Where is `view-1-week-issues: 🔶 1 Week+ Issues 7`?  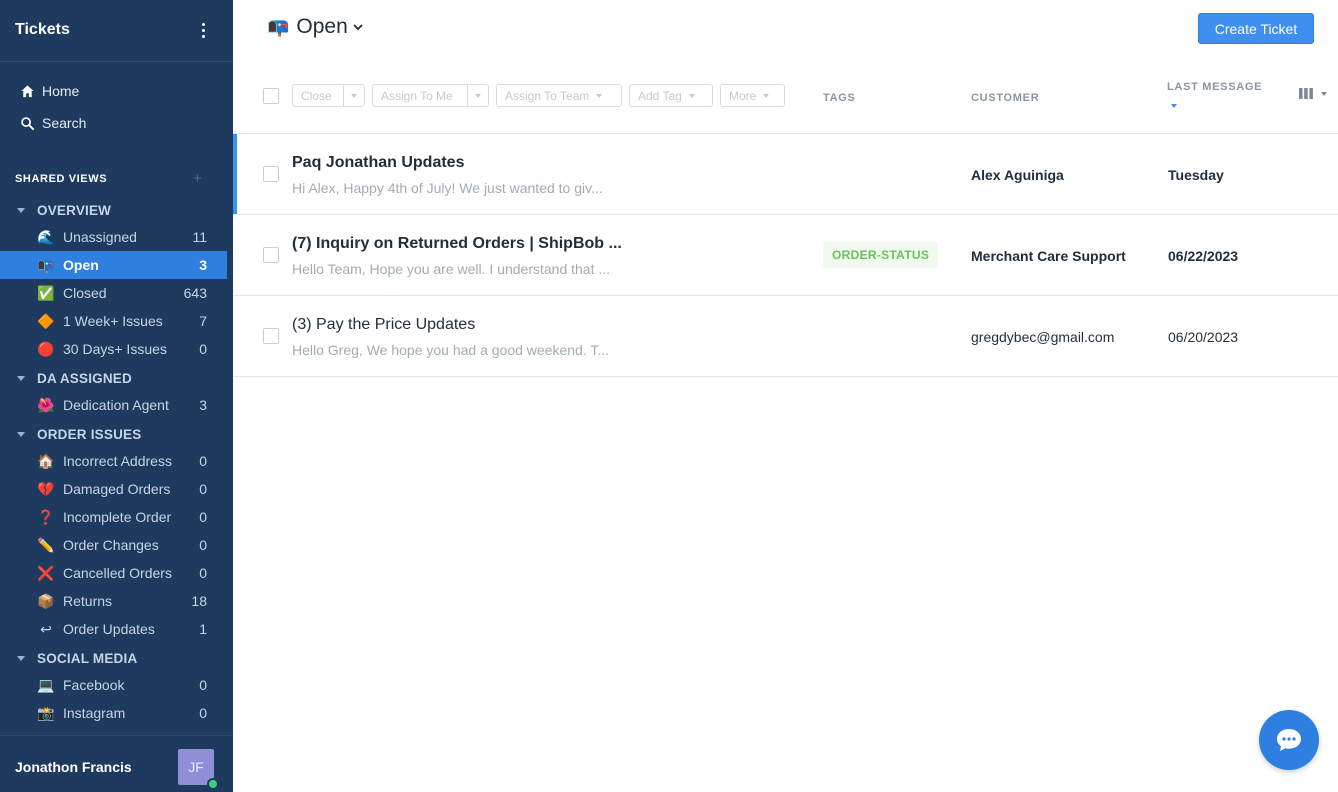
view-1-week-issues: 🔶 1 Week+ Issues 7 is located at coordinates (113, 321).